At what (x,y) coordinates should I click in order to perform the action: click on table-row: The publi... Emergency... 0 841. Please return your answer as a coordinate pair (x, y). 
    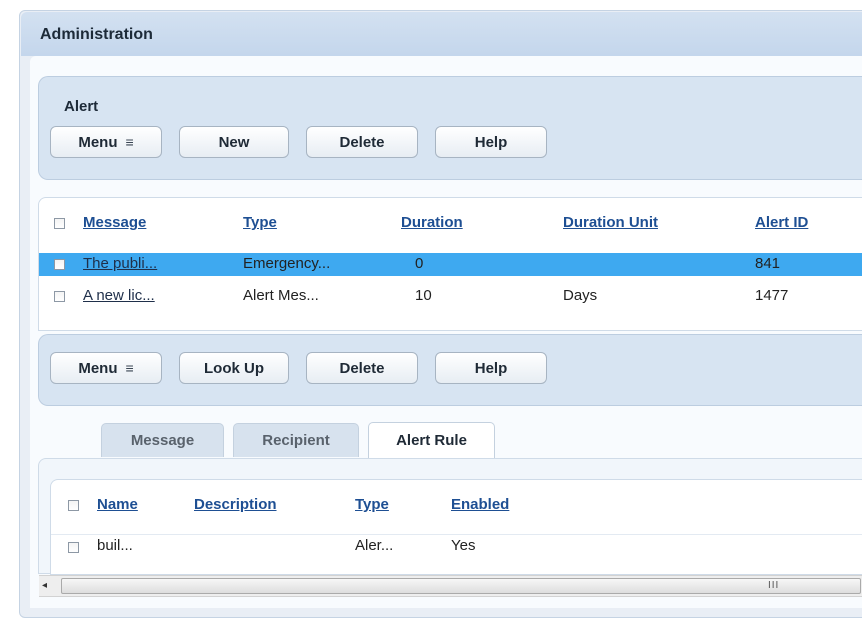
    Looking at the image, I should click on (450, 264).